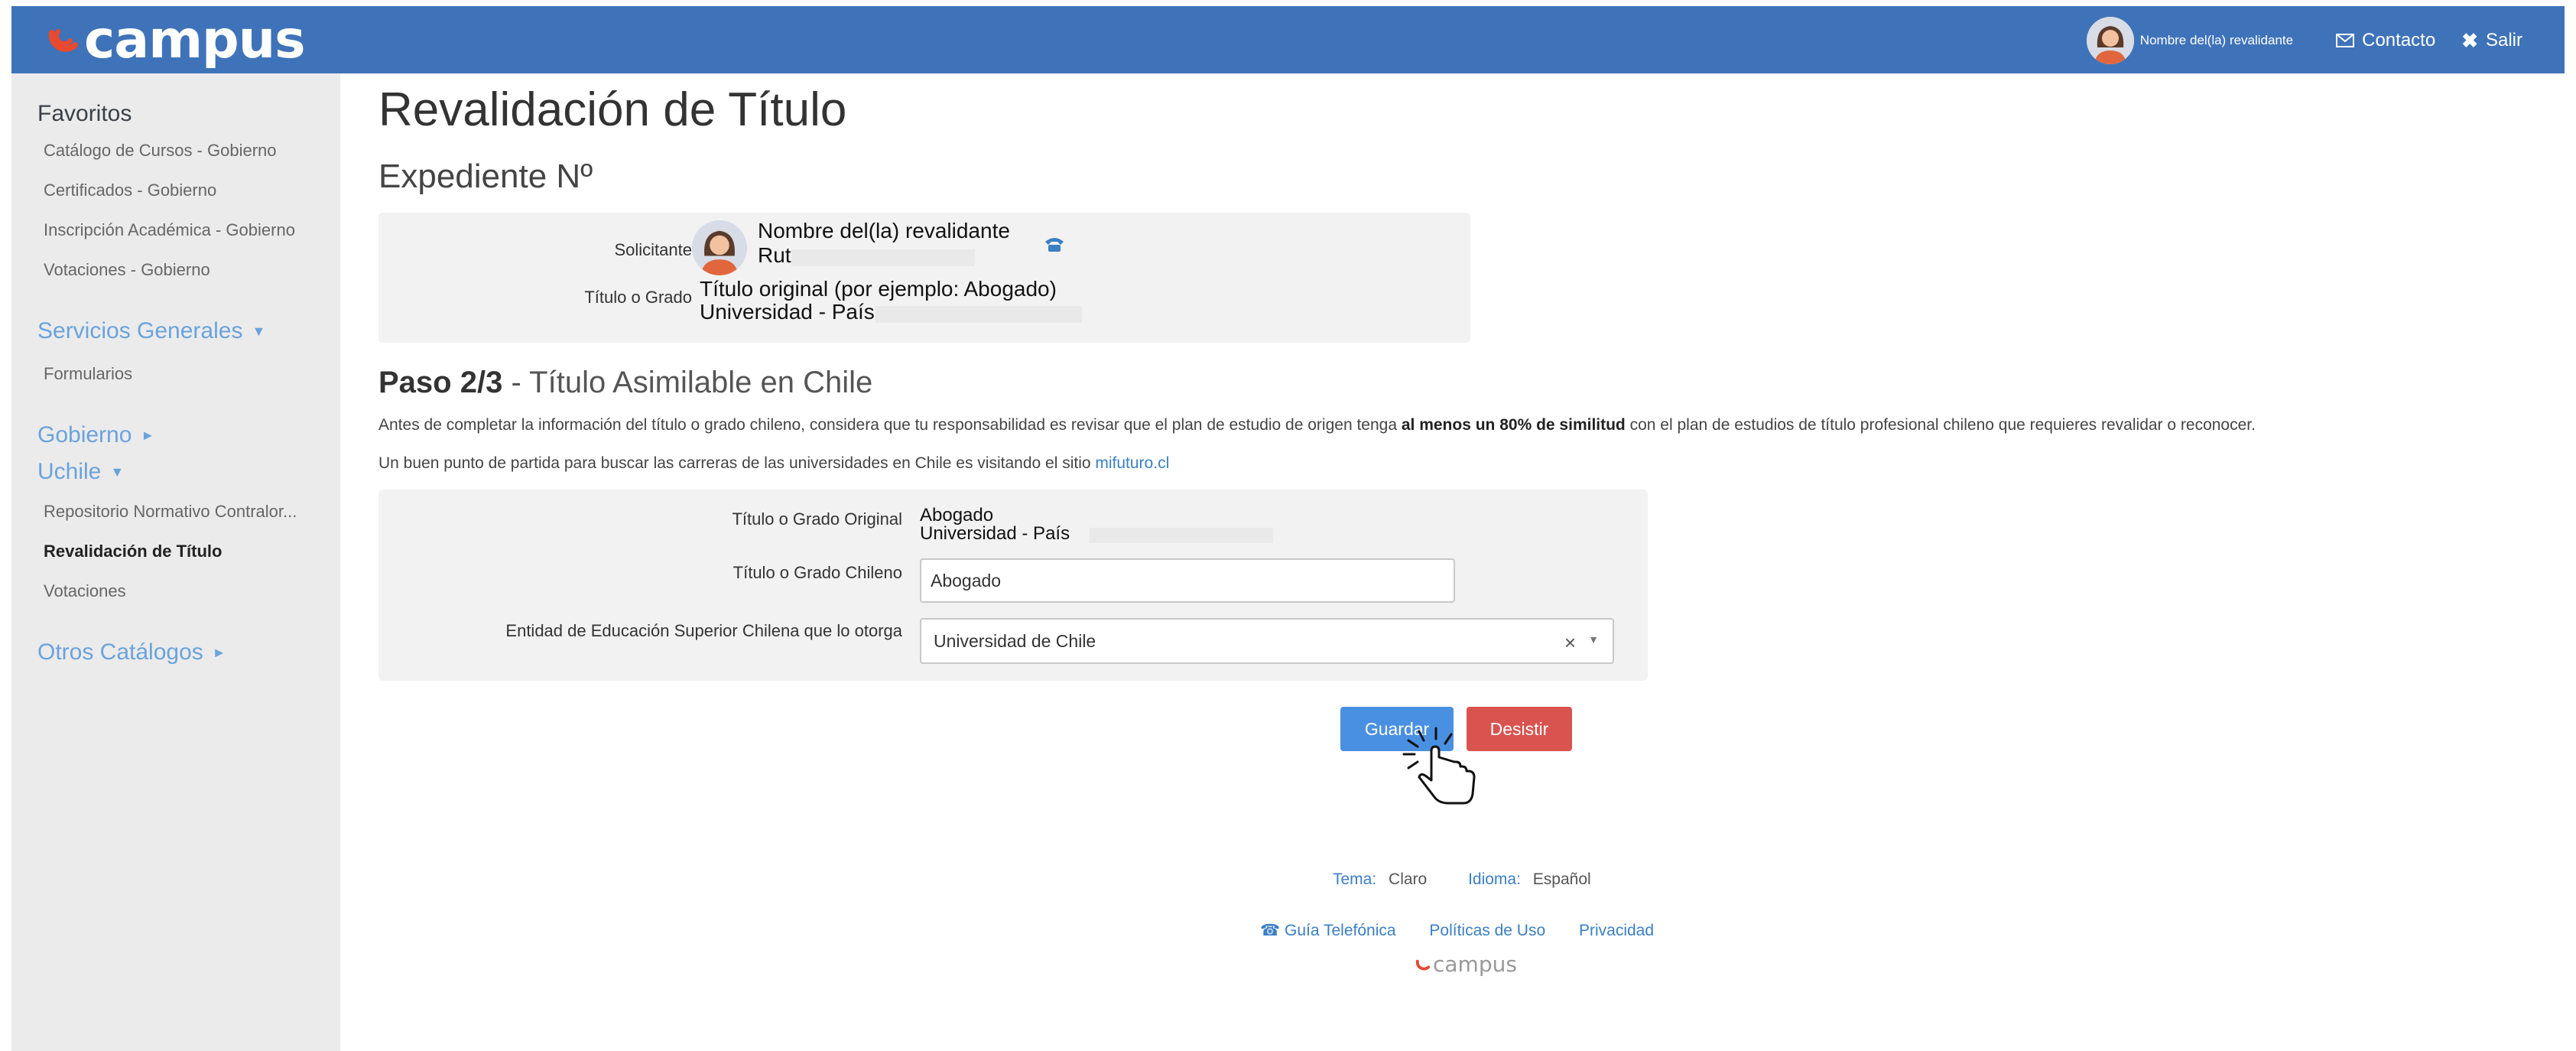  What do you see at coordinates (1355, 879) in the screenshot?
I see `tema-label: Tema:` at bounding box center [1355, 879].